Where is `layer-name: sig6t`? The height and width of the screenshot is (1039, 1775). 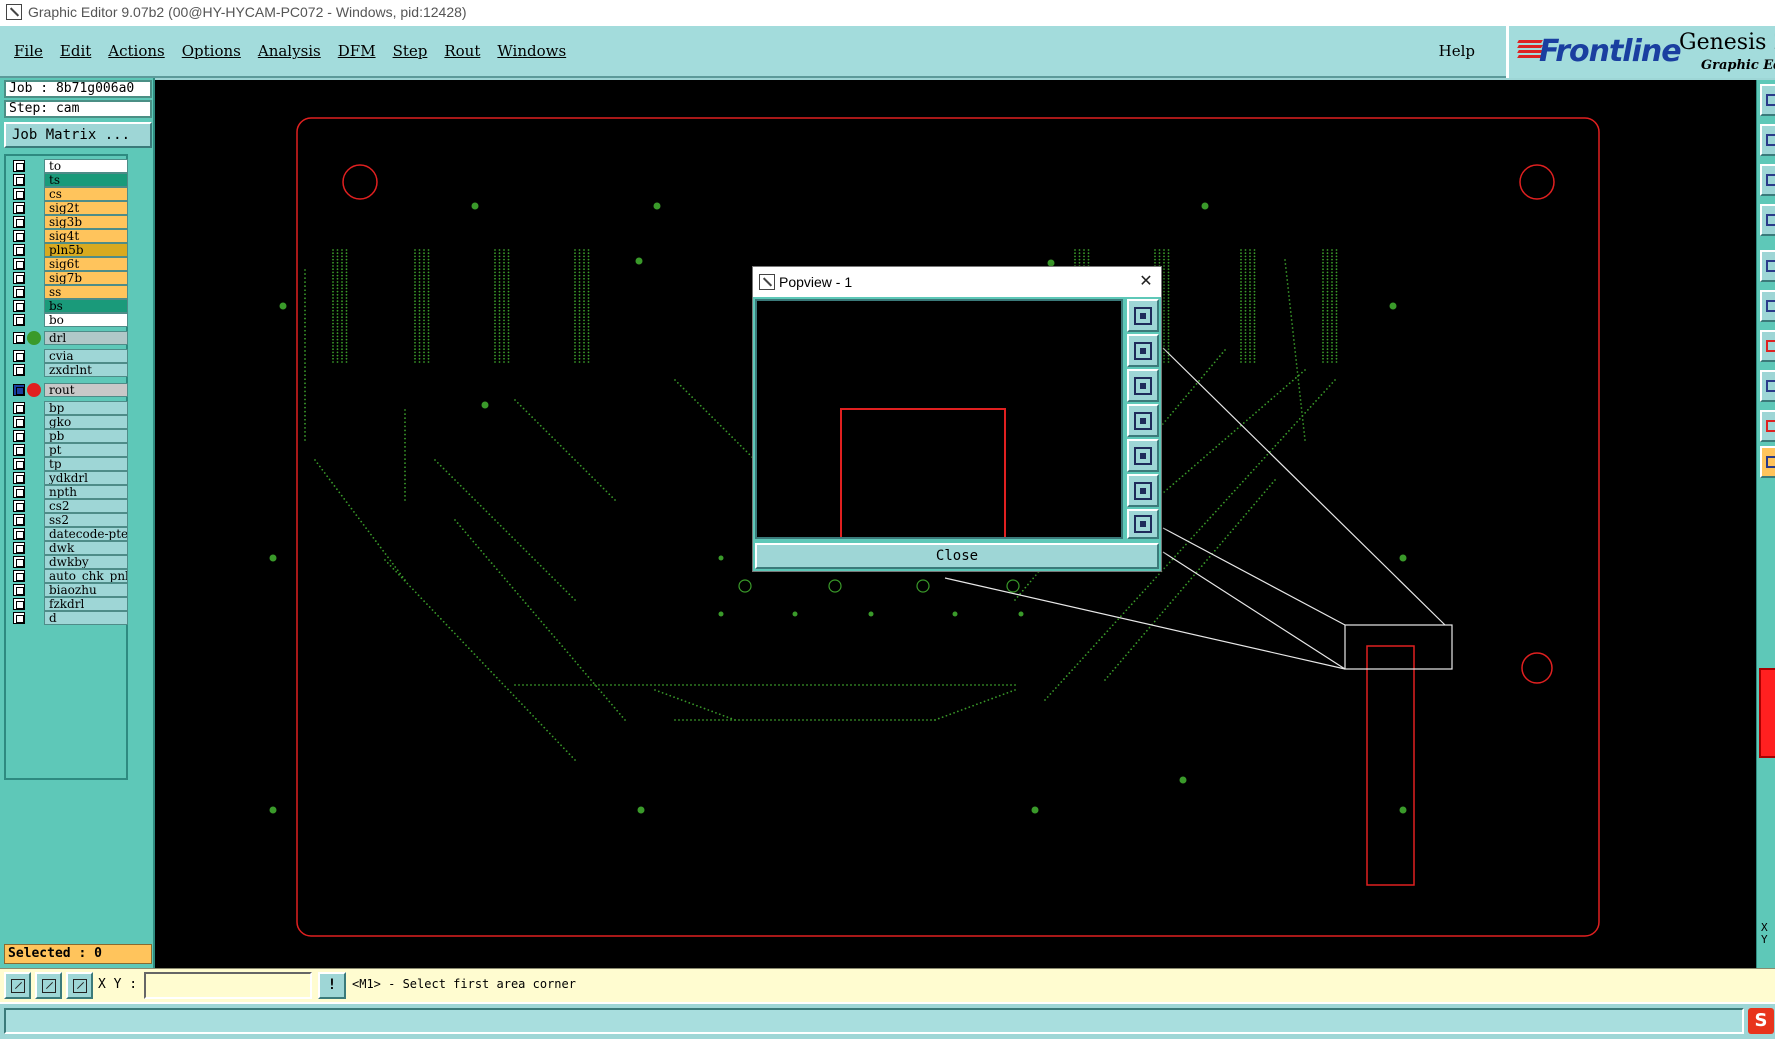 layer-name: sig6t is located at coordinates (86, 263).